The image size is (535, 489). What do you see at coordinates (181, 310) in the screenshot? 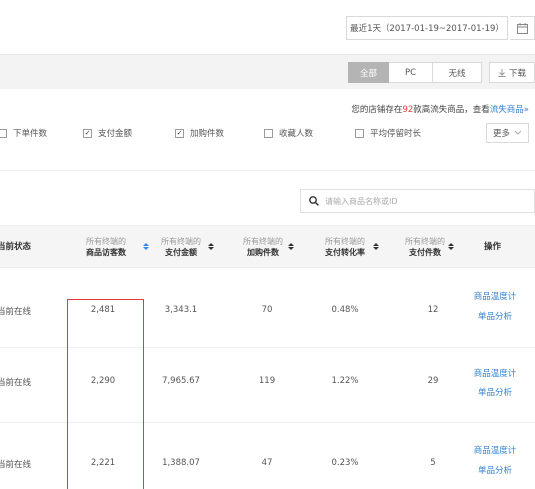
I see `cell-payment: 3,343.1` at bounding box center [181, 310].